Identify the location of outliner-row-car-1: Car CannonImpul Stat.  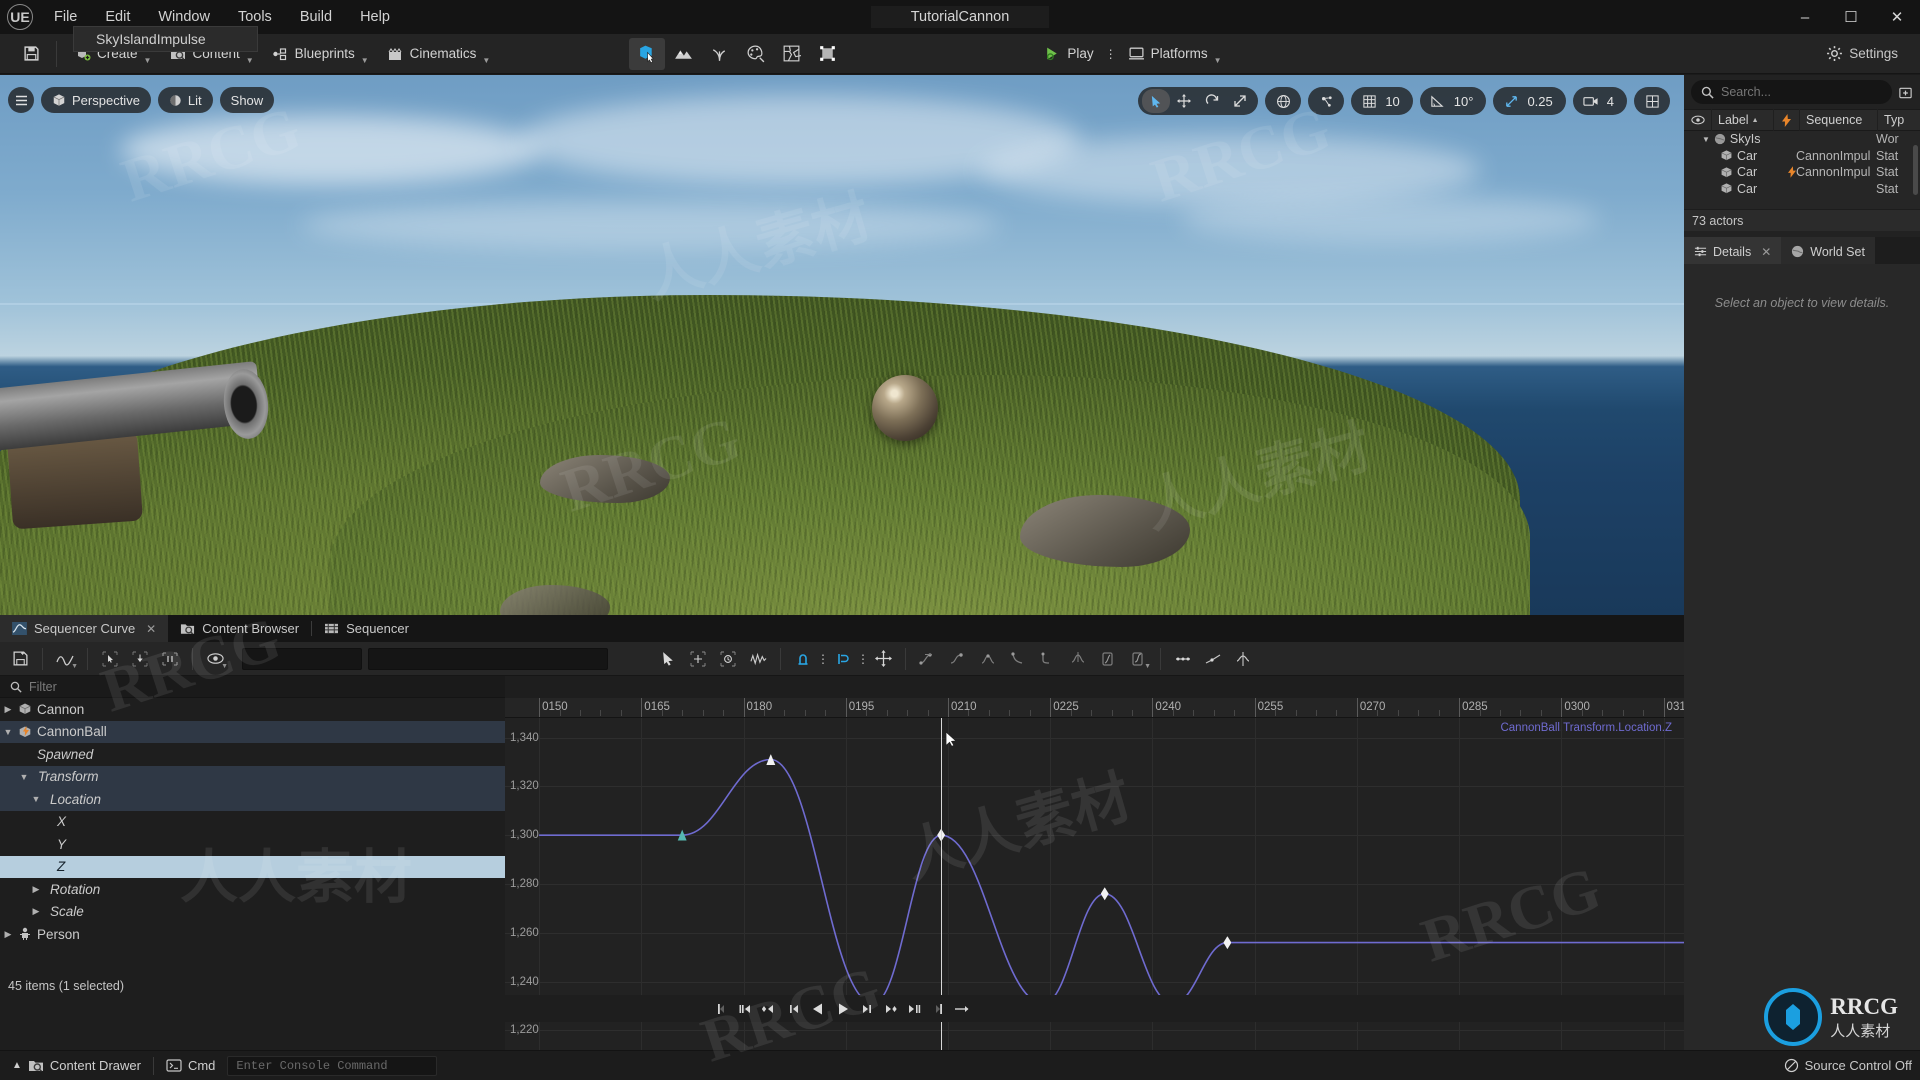
(1802, 156).